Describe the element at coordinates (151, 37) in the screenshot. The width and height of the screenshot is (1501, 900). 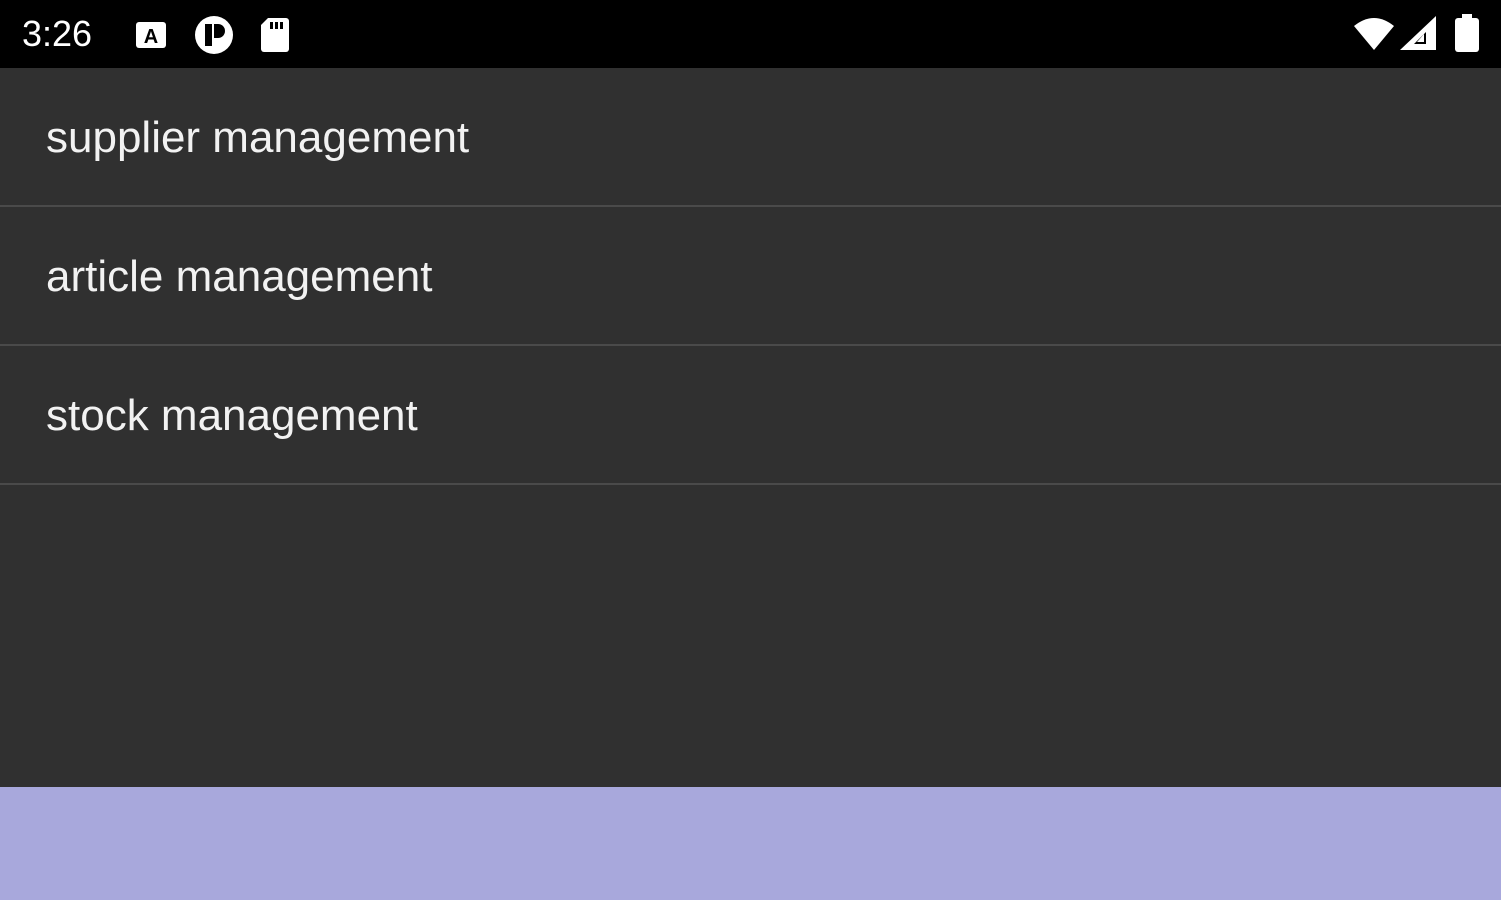
I see `svg-text: A` at that location.